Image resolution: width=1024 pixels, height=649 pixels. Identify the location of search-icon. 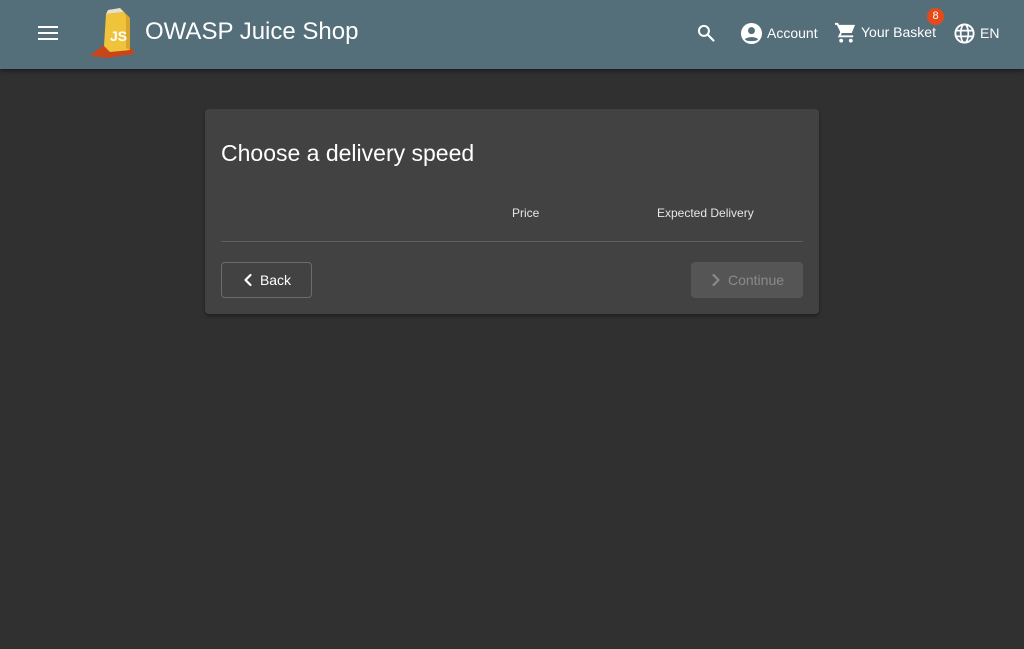
(706, 33).